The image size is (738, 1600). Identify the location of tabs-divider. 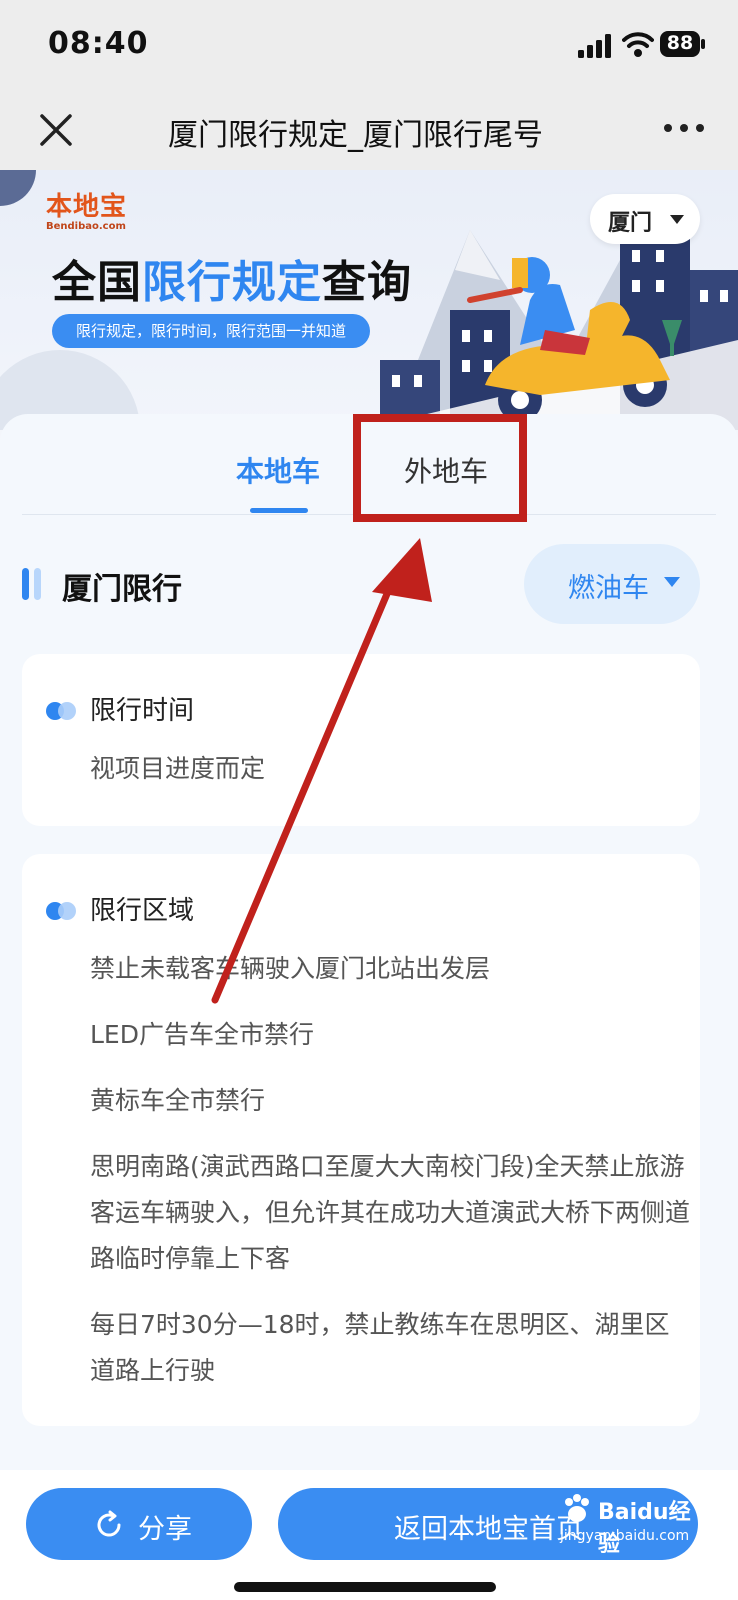
(369, 514).